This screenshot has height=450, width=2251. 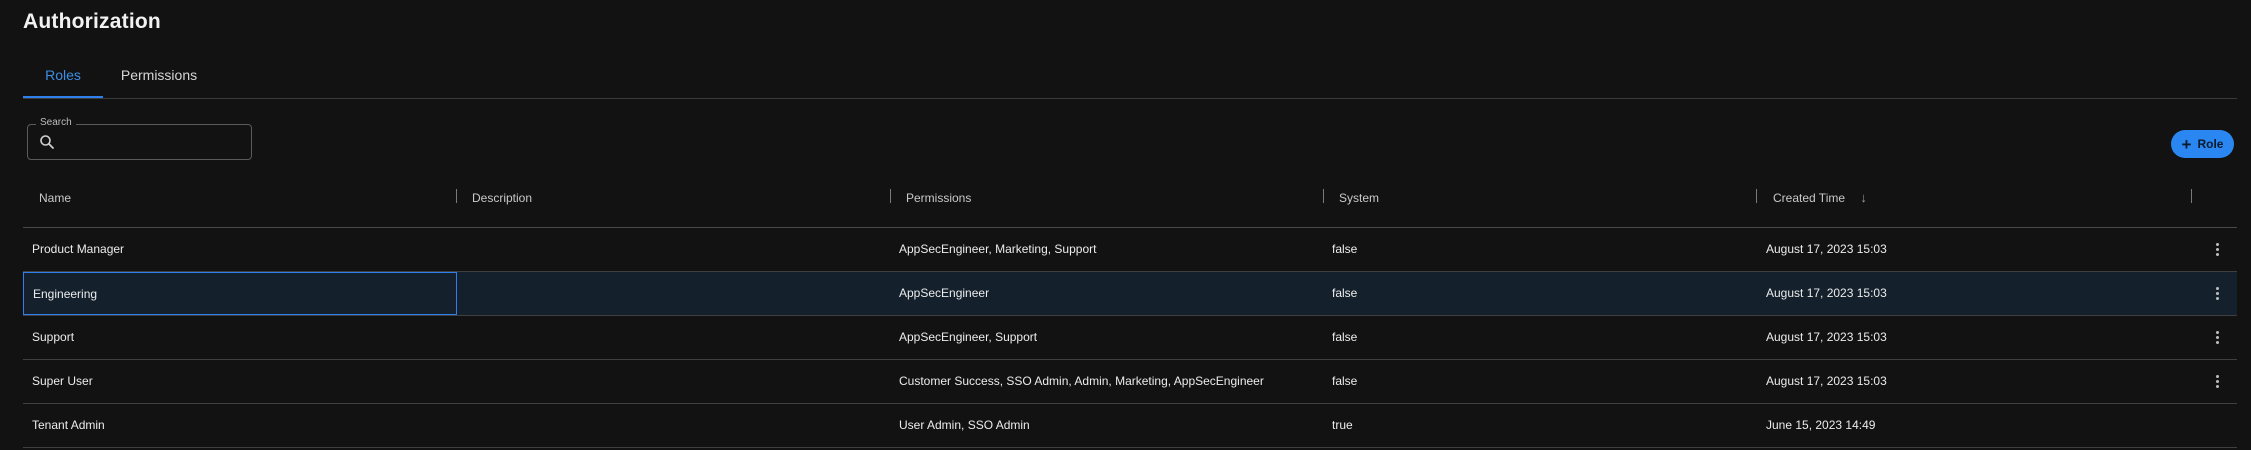 I want to click on search-label: Search, so click(x=56, y=122).